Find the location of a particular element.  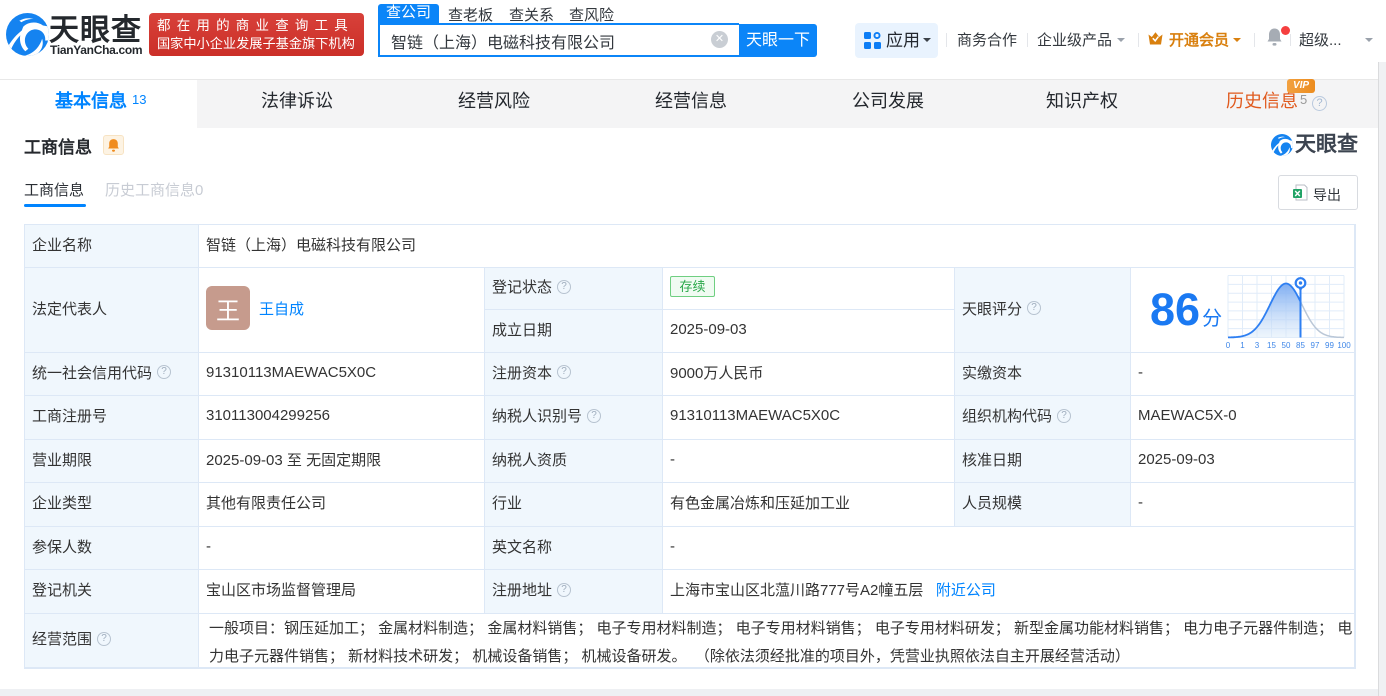

svg-text: 0 is located at coordinates (1228, 345).